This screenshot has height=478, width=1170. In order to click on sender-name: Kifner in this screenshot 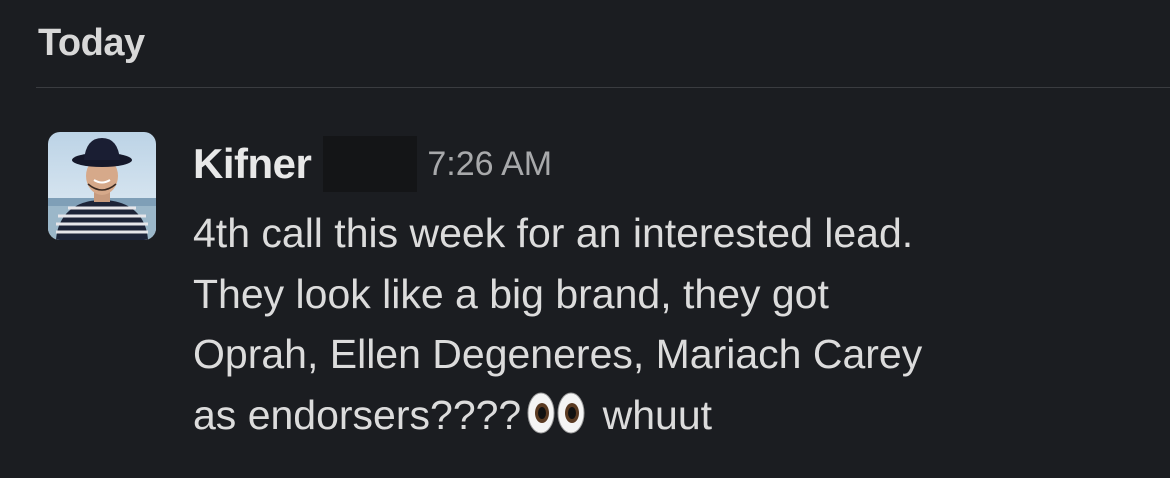, I will do `click(252, 164)`.